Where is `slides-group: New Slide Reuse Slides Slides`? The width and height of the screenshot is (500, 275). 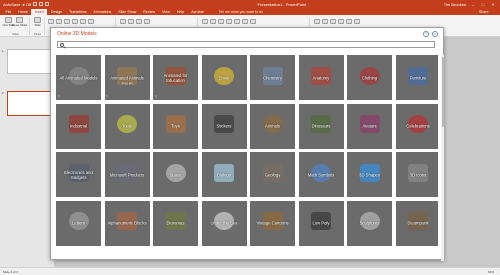
slides-group: New Slide Reuse Slides Slides is located at coordinates (16, 26).